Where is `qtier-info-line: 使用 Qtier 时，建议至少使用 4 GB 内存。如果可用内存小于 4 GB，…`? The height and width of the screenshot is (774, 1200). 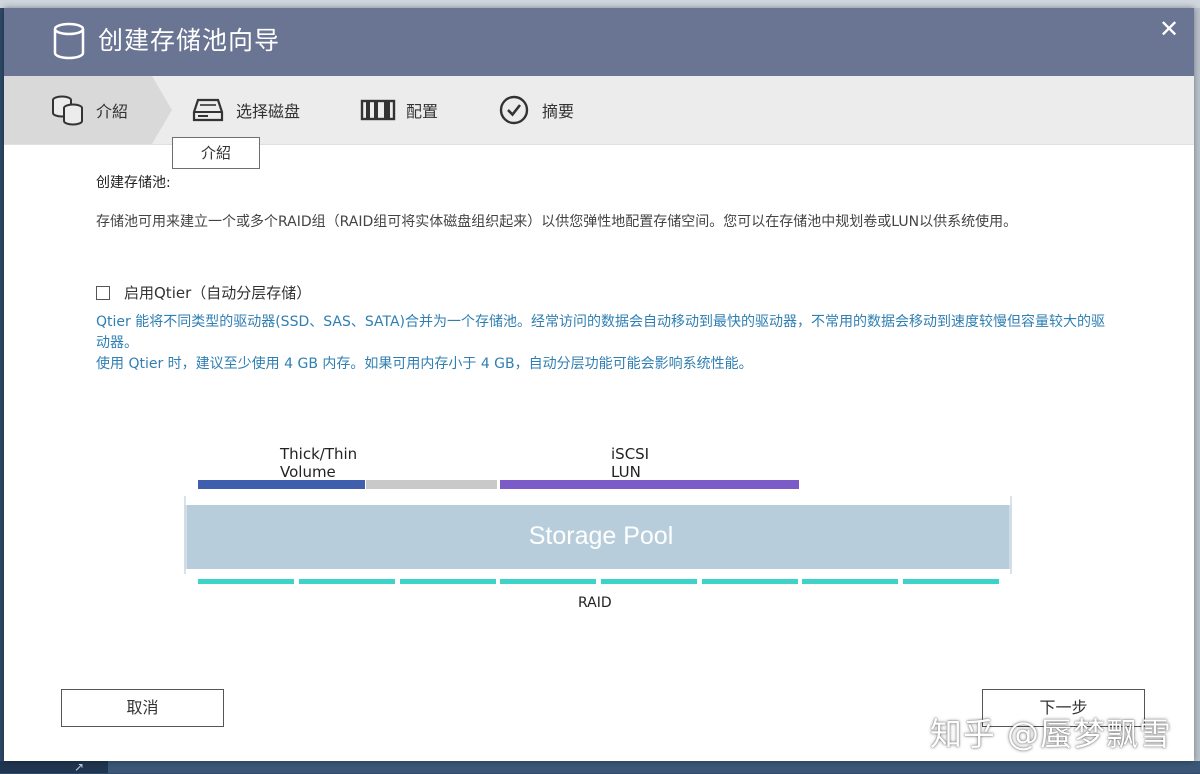
qtier-info-line: 使用 Qtier 时，建议至少使用 4 GB 内存。如果可用内存小于 4 GB，… is located at coordinates (424, 364).